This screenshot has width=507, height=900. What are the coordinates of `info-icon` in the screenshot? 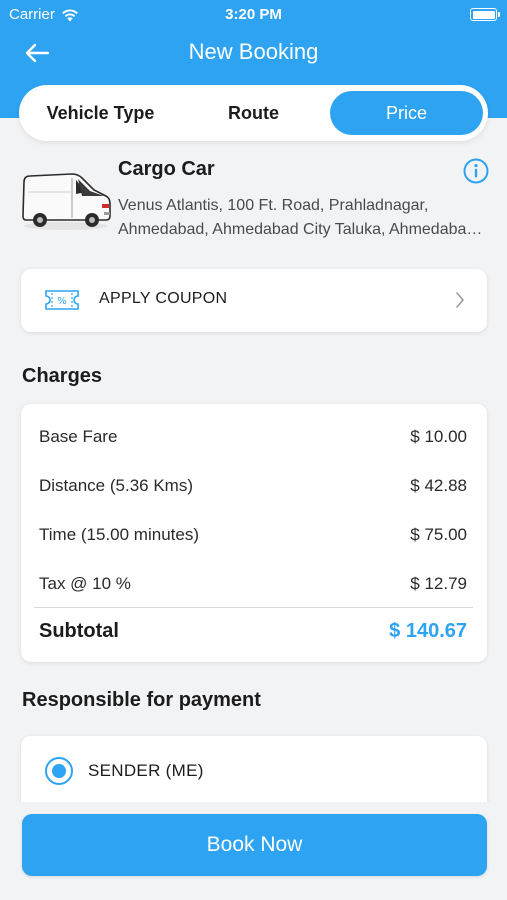 It's located at (476, 171).